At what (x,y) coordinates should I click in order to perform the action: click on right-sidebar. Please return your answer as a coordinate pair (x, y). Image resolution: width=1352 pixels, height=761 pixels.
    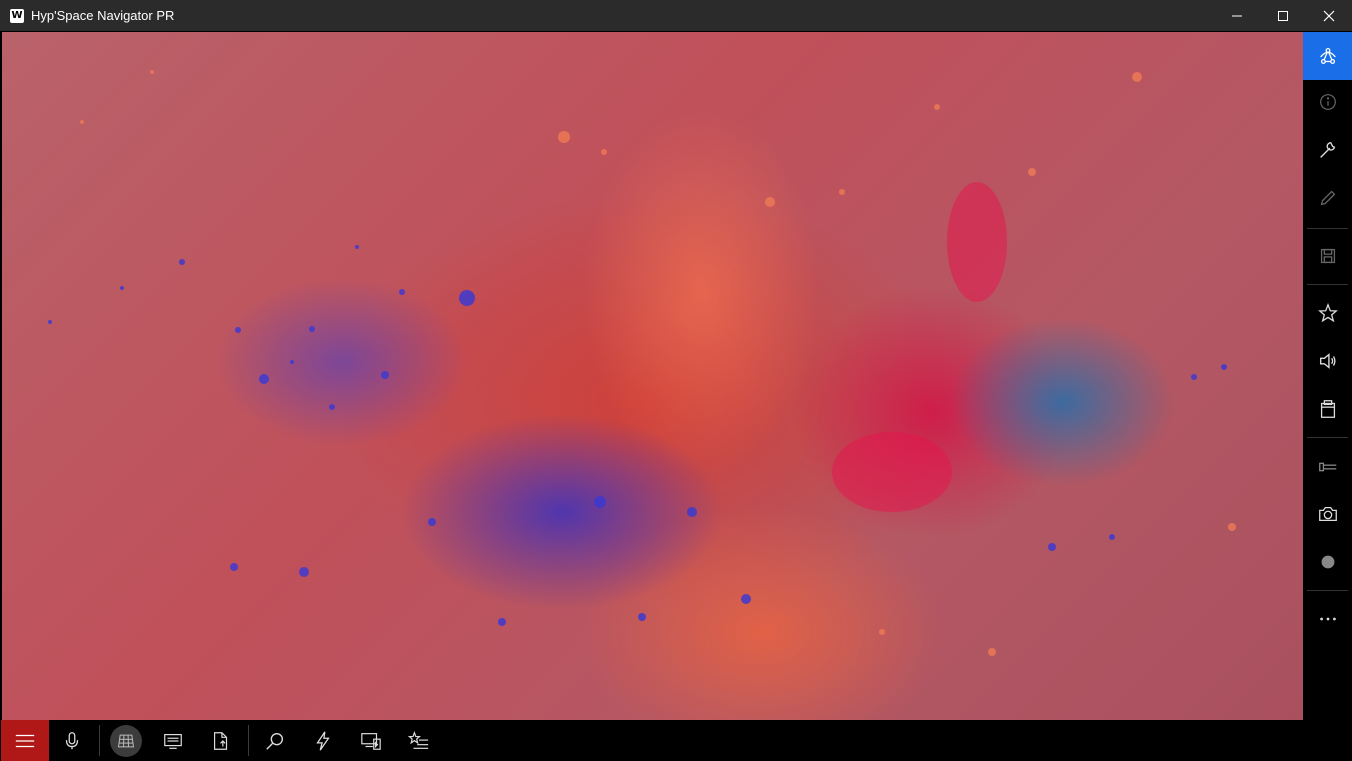
    Looking at the image, I should click on (1327, 376).